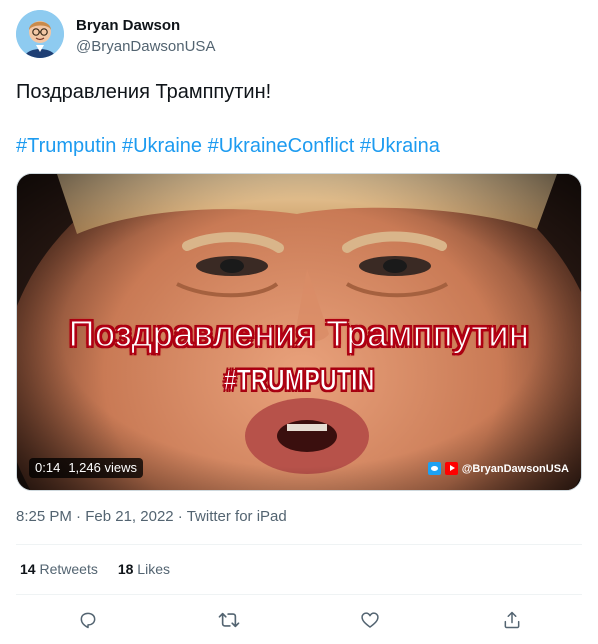 The width and height of the screenshot is (598, 644). I want to click on like-button, so click(370, 620).